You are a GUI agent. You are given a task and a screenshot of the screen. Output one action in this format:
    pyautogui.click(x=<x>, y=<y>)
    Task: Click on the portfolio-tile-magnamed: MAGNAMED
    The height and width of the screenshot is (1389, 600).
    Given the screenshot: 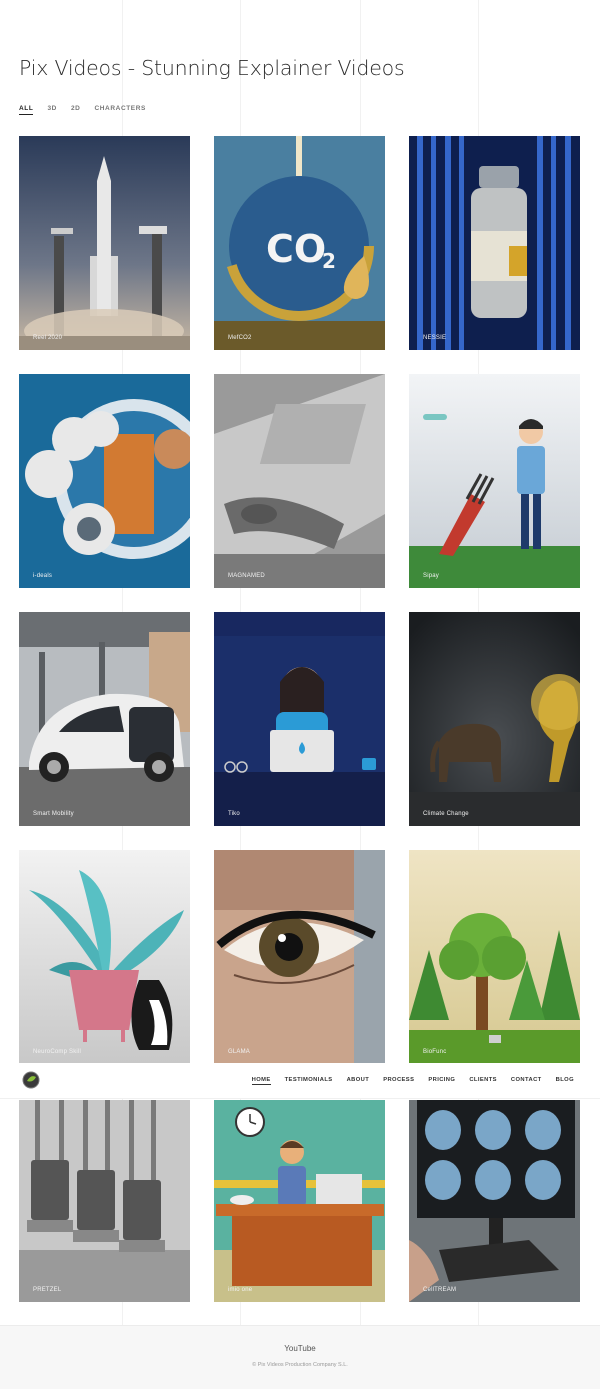 What is the action you would take?
    pyautogui.click(x=299, y=481)
    